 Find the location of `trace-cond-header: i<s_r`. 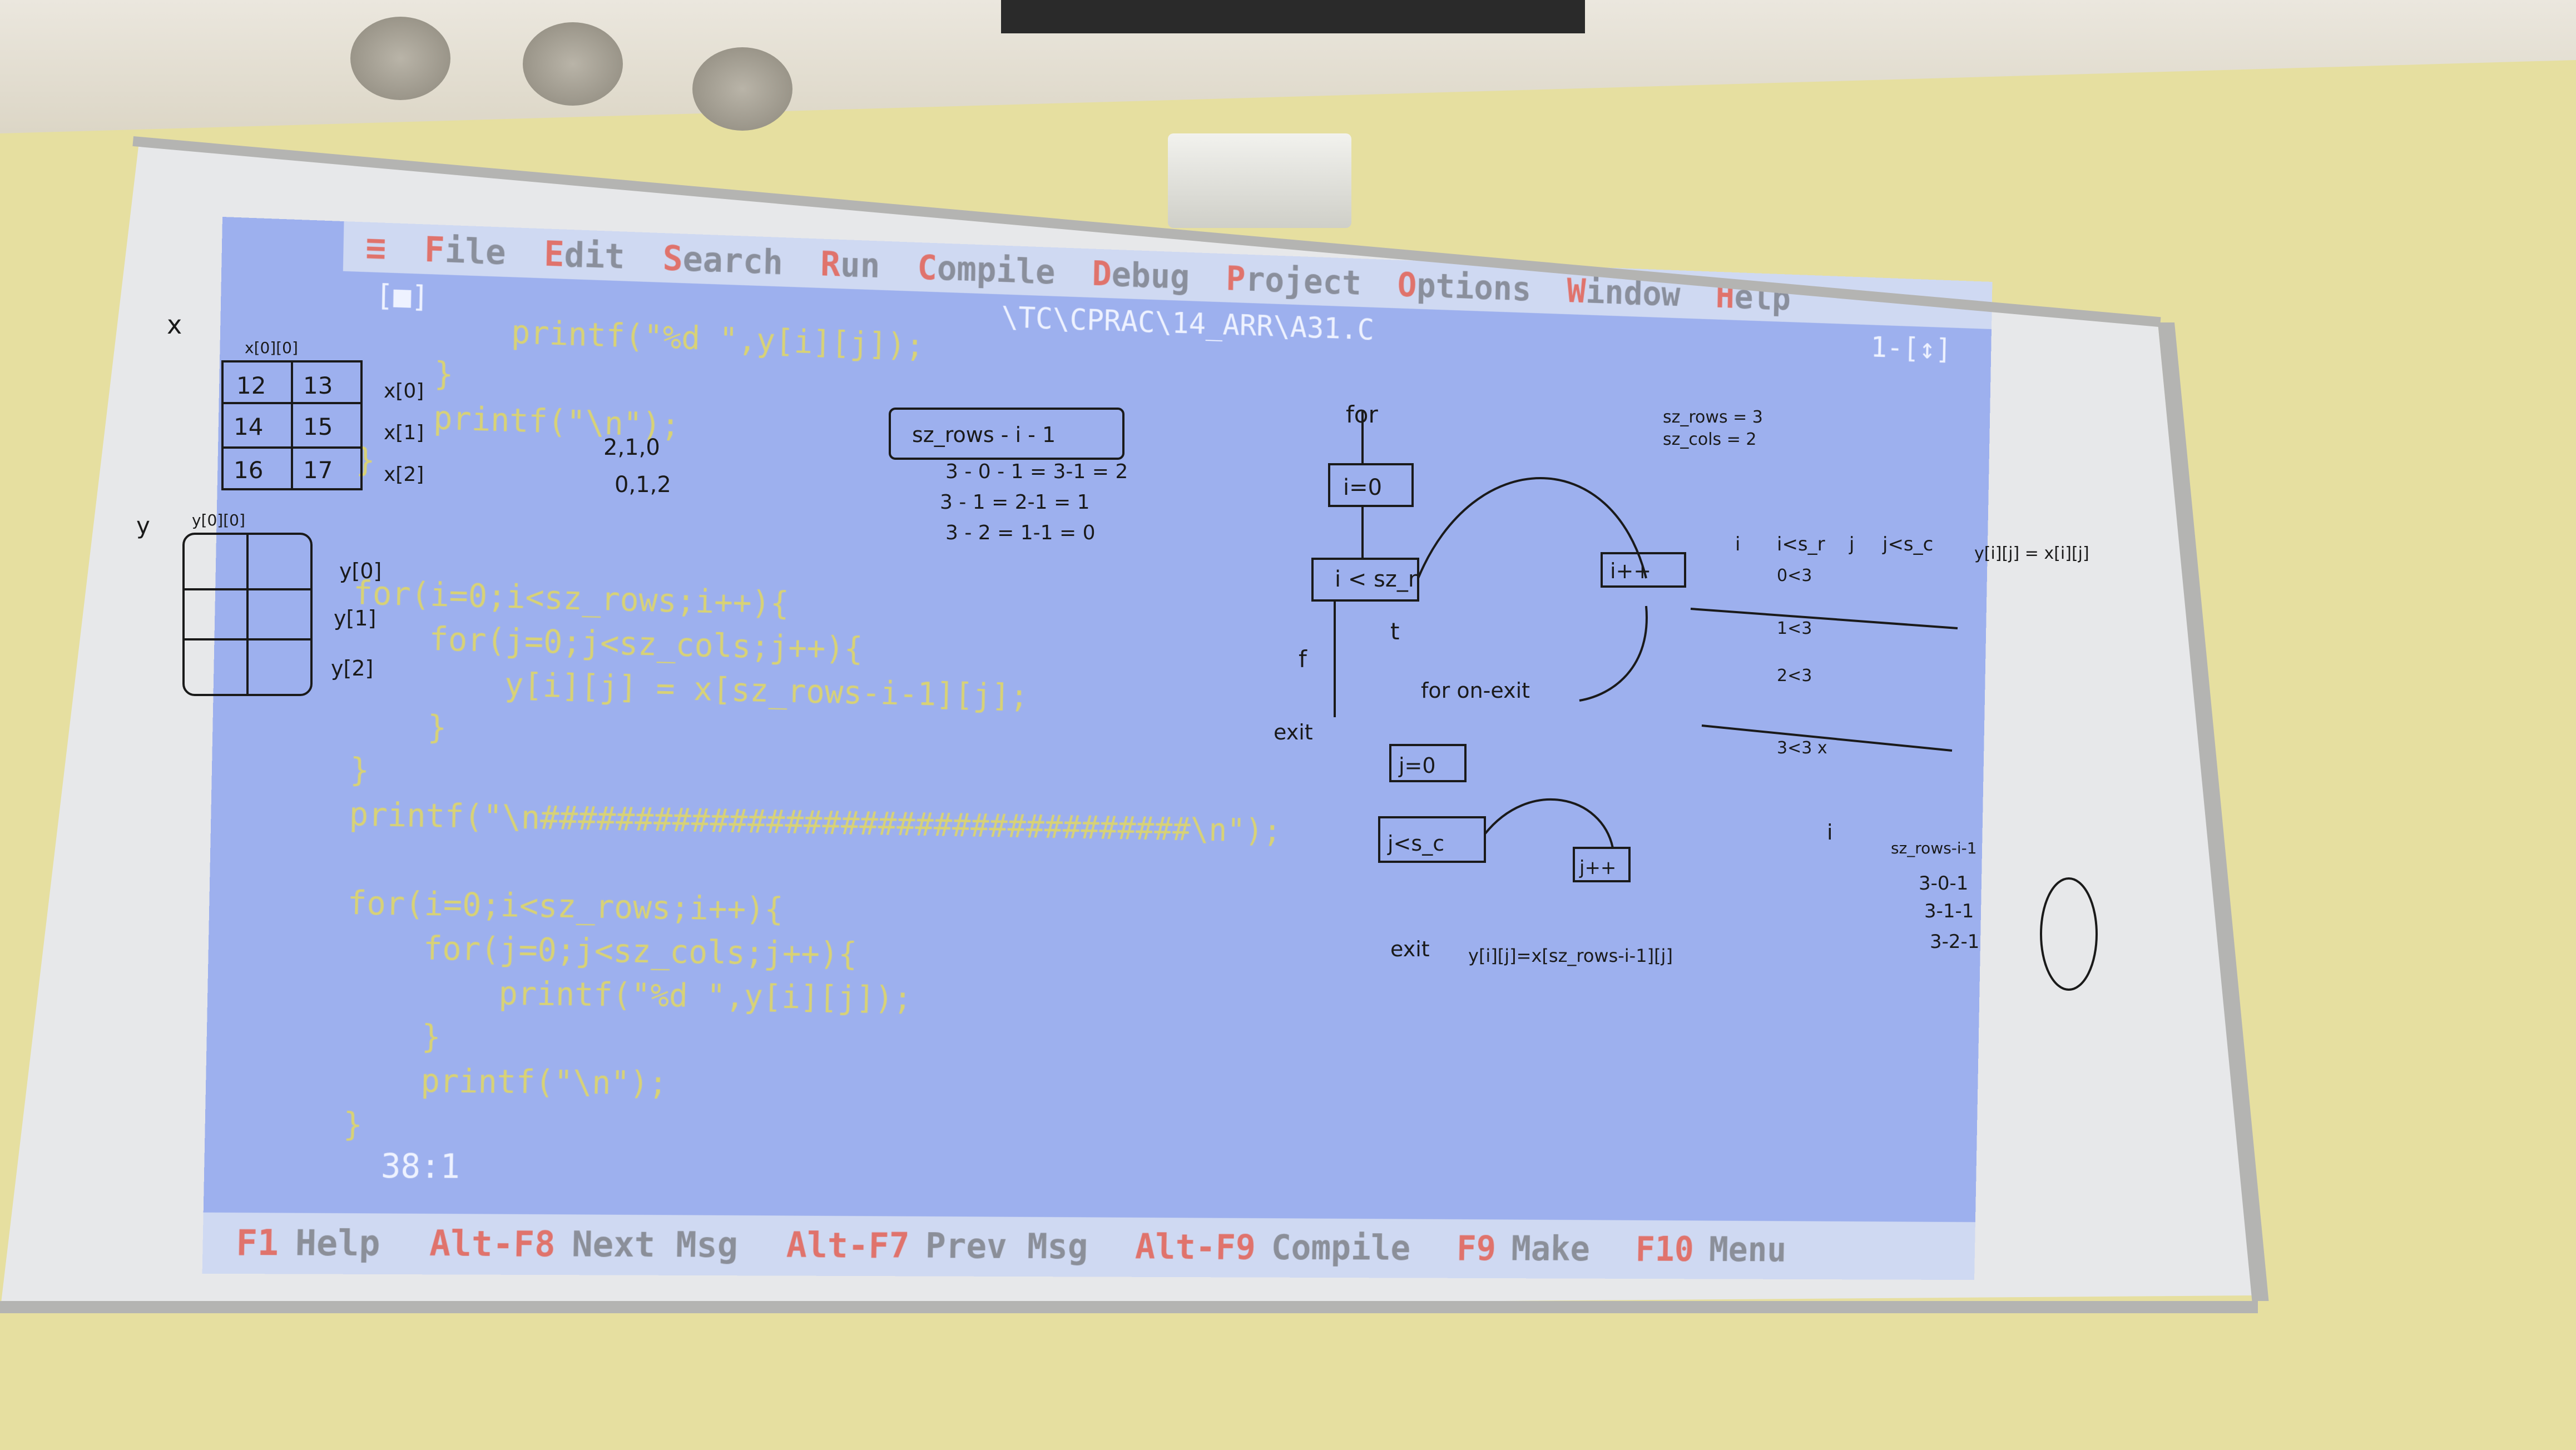

trace-cond-header: i<s_r is located at coordinates (1801, 544).